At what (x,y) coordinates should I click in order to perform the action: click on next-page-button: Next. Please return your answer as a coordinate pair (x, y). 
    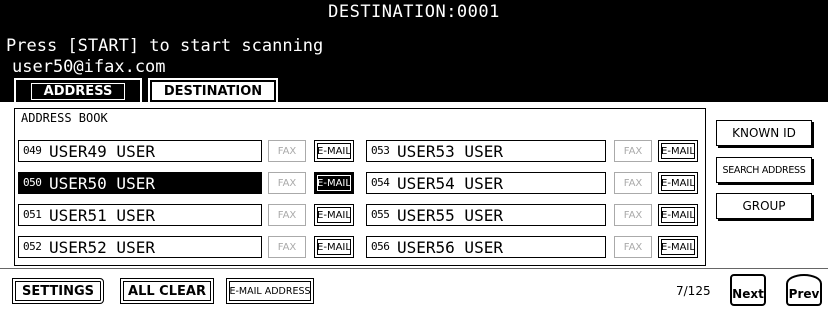
    Looking at the image, I should click on (748, 290).